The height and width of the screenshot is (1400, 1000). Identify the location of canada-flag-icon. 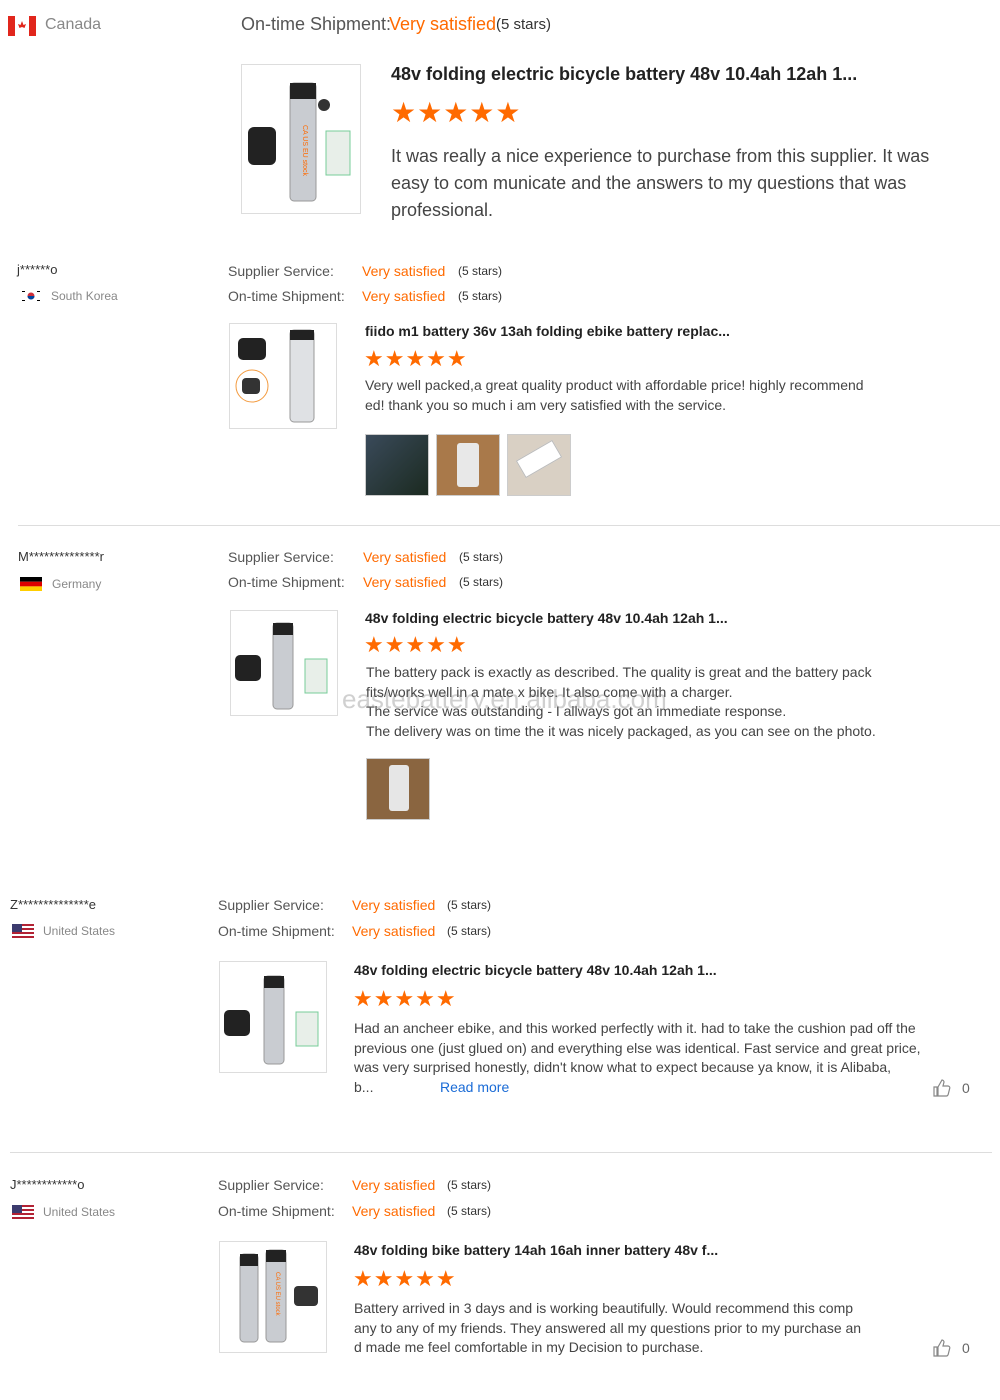
(22, 26).